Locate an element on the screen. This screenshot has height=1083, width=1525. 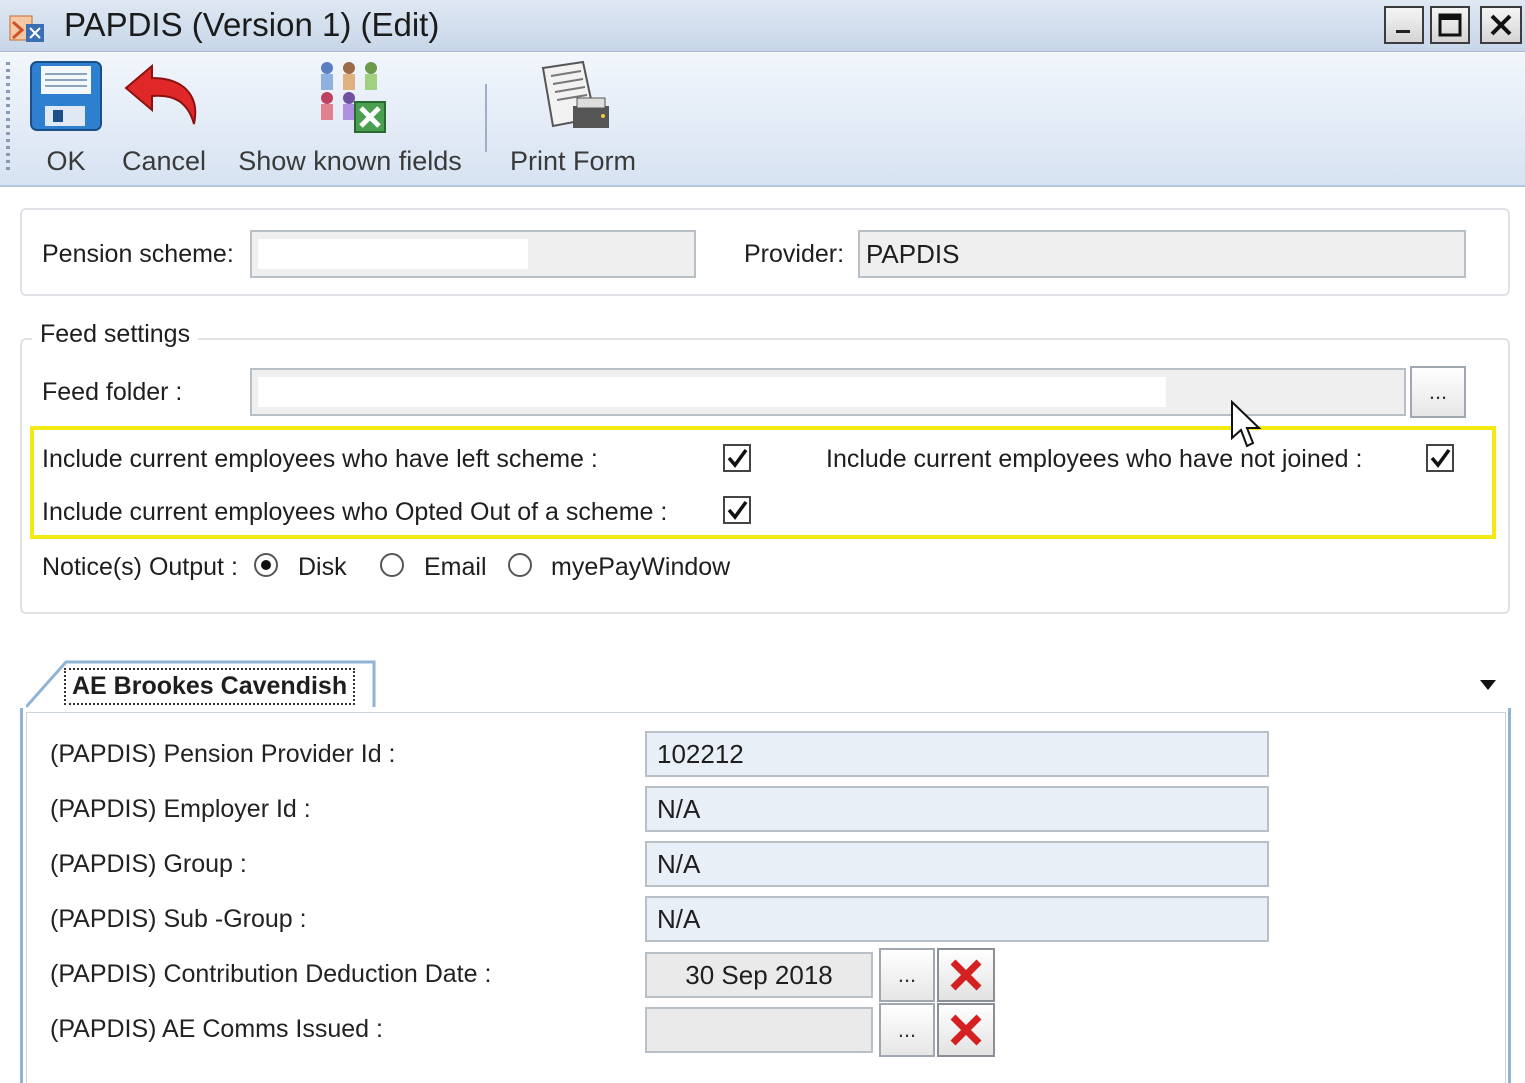
cancel-button: Cancel is located at coordinates (164, 120).